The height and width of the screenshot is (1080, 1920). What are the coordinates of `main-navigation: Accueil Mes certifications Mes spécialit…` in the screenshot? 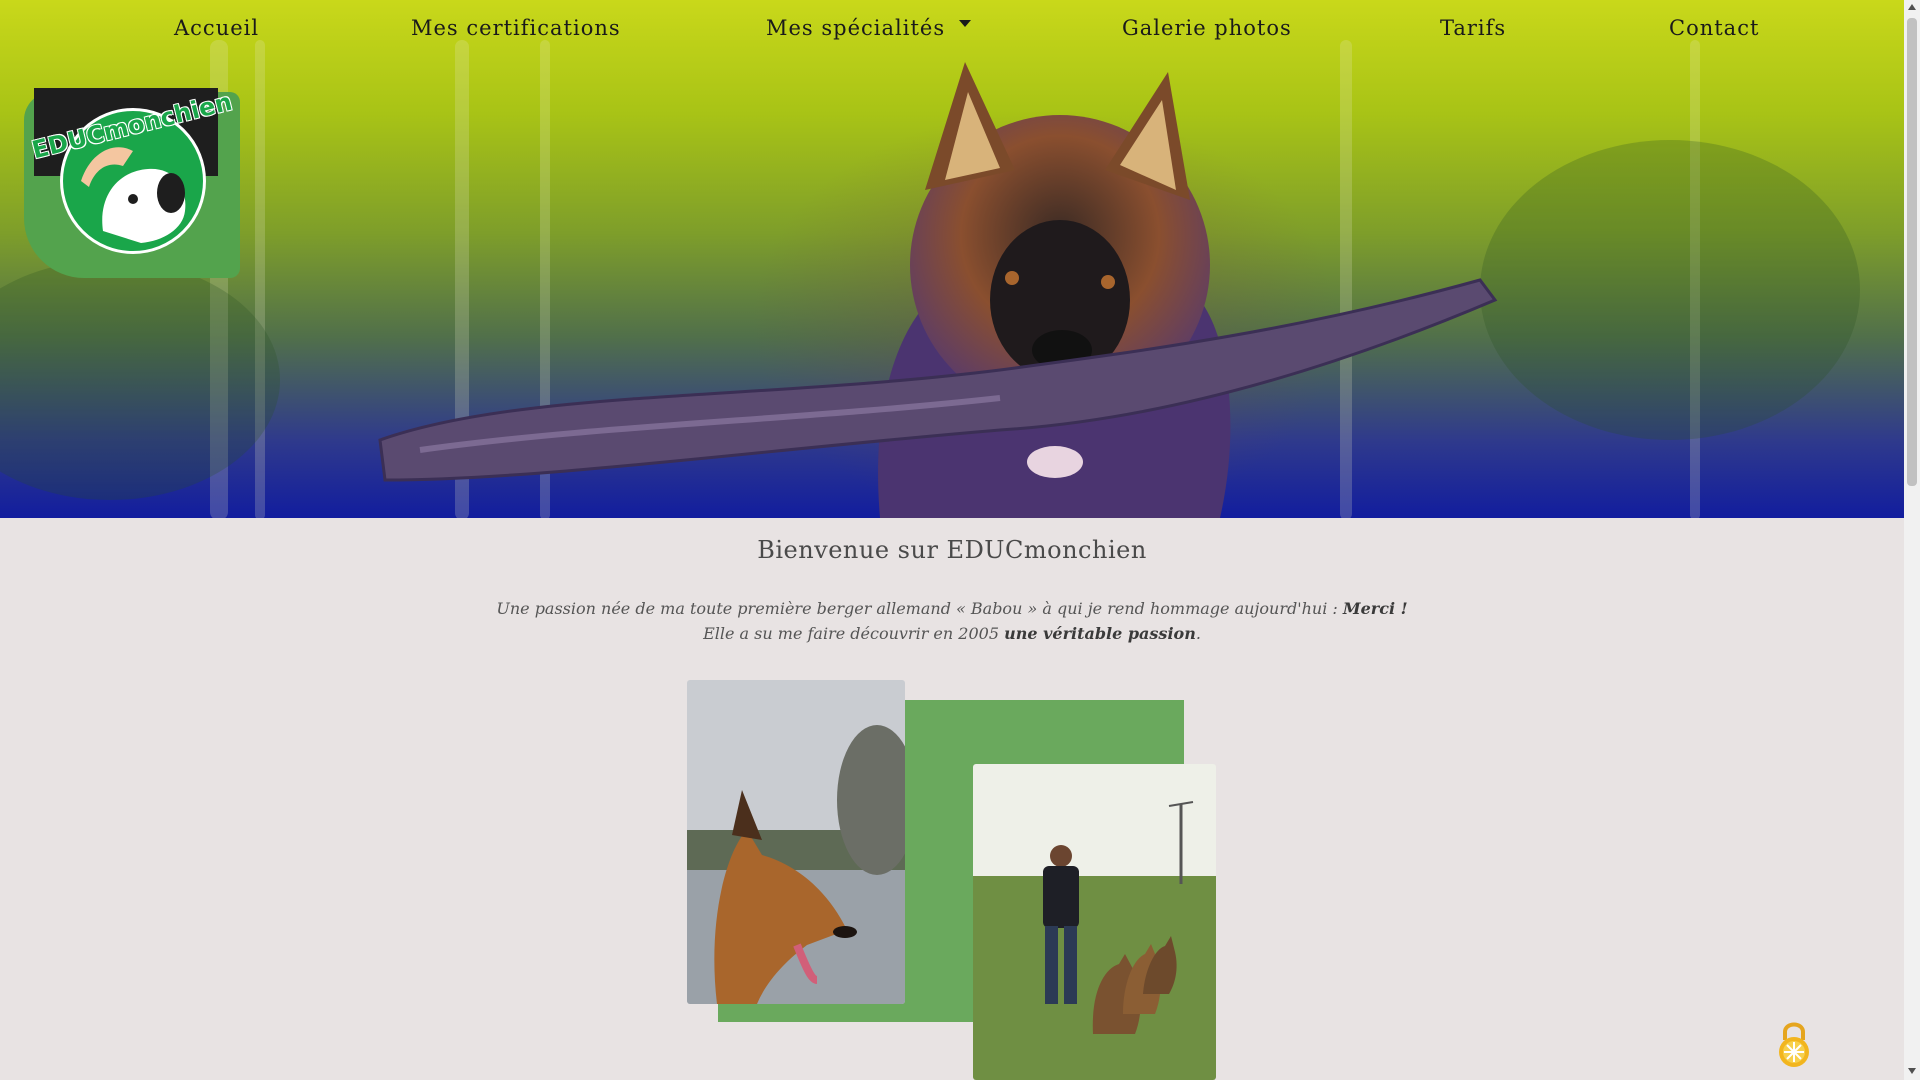 It's located at (952, 30).